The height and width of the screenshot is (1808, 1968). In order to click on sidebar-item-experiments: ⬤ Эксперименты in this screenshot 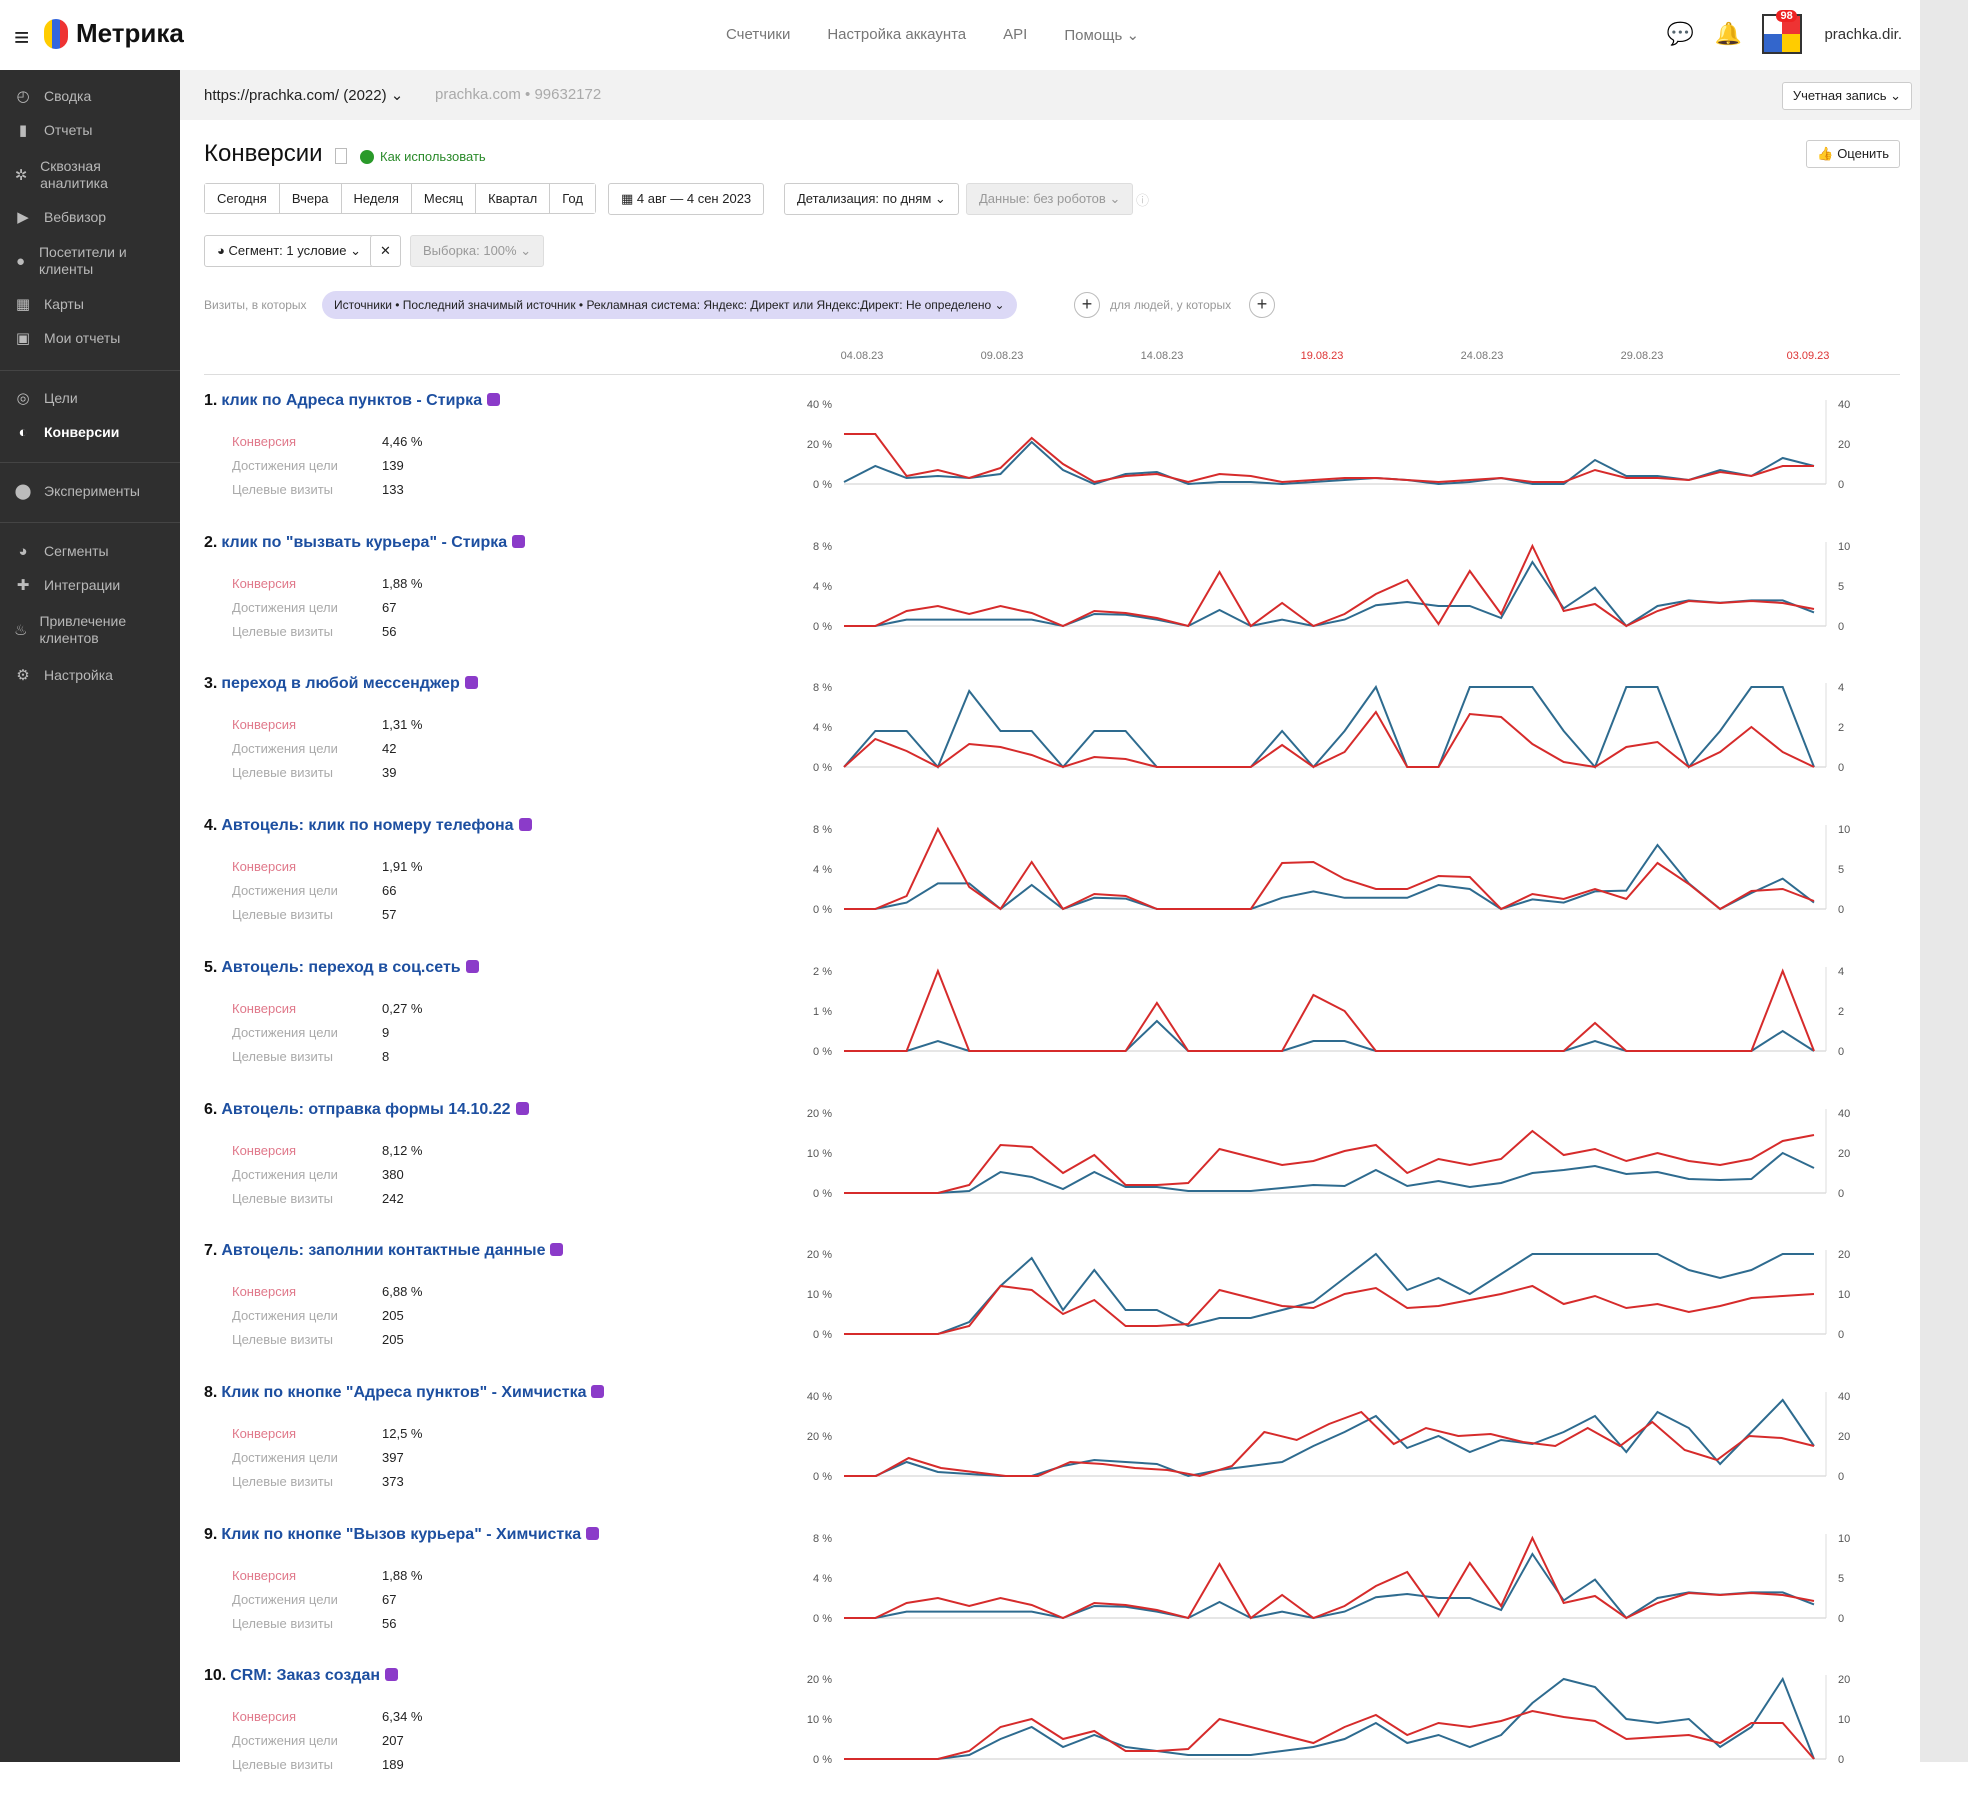, I will do `click(77, 491)`.